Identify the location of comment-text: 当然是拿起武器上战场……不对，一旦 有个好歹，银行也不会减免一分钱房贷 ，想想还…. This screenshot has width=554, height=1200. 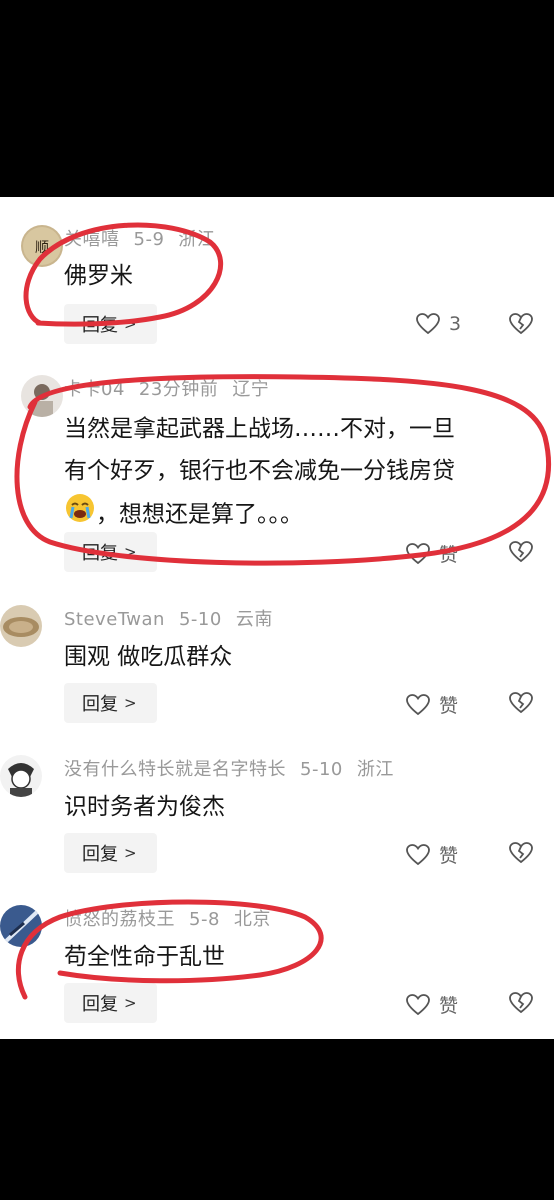
(299, 473).